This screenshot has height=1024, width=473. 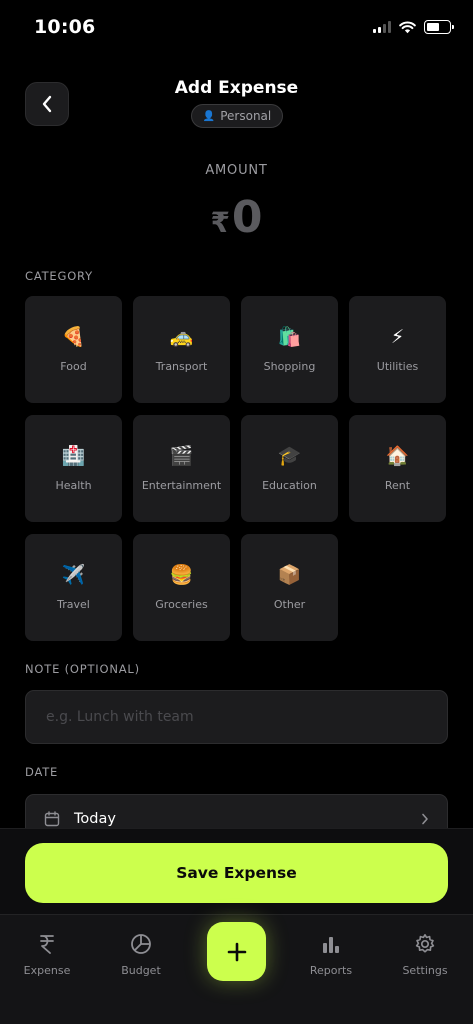 What do you see at coordinates (47, 955) in the screenshot?
I see `tab-expense: Expense` at bounding box center [47, 955].